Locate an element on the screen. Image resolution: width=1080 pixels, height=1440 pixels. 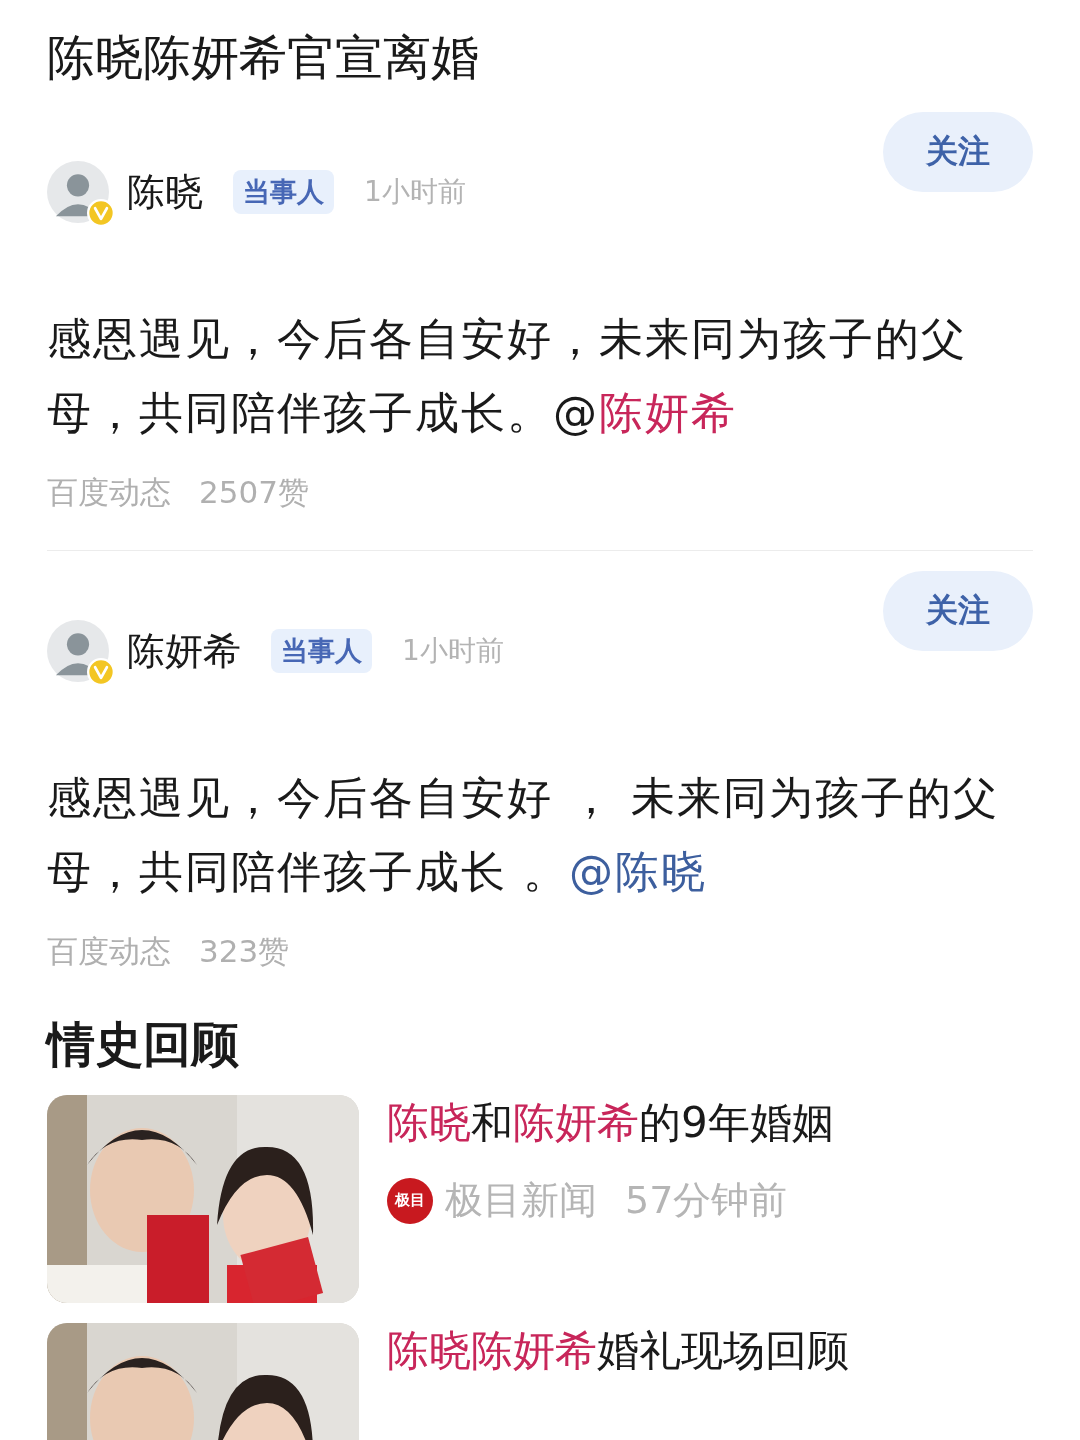
article-title: 陈晓陈妍希官宣离婚 is located at coordinates (263, 57).